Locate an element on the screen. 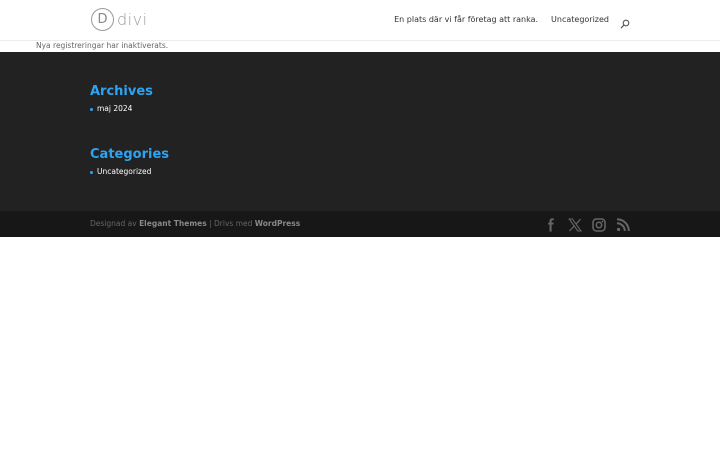 This screenshot has height=450, width=720. categories-list: Uncategorized is located at coordinates (129, 172).